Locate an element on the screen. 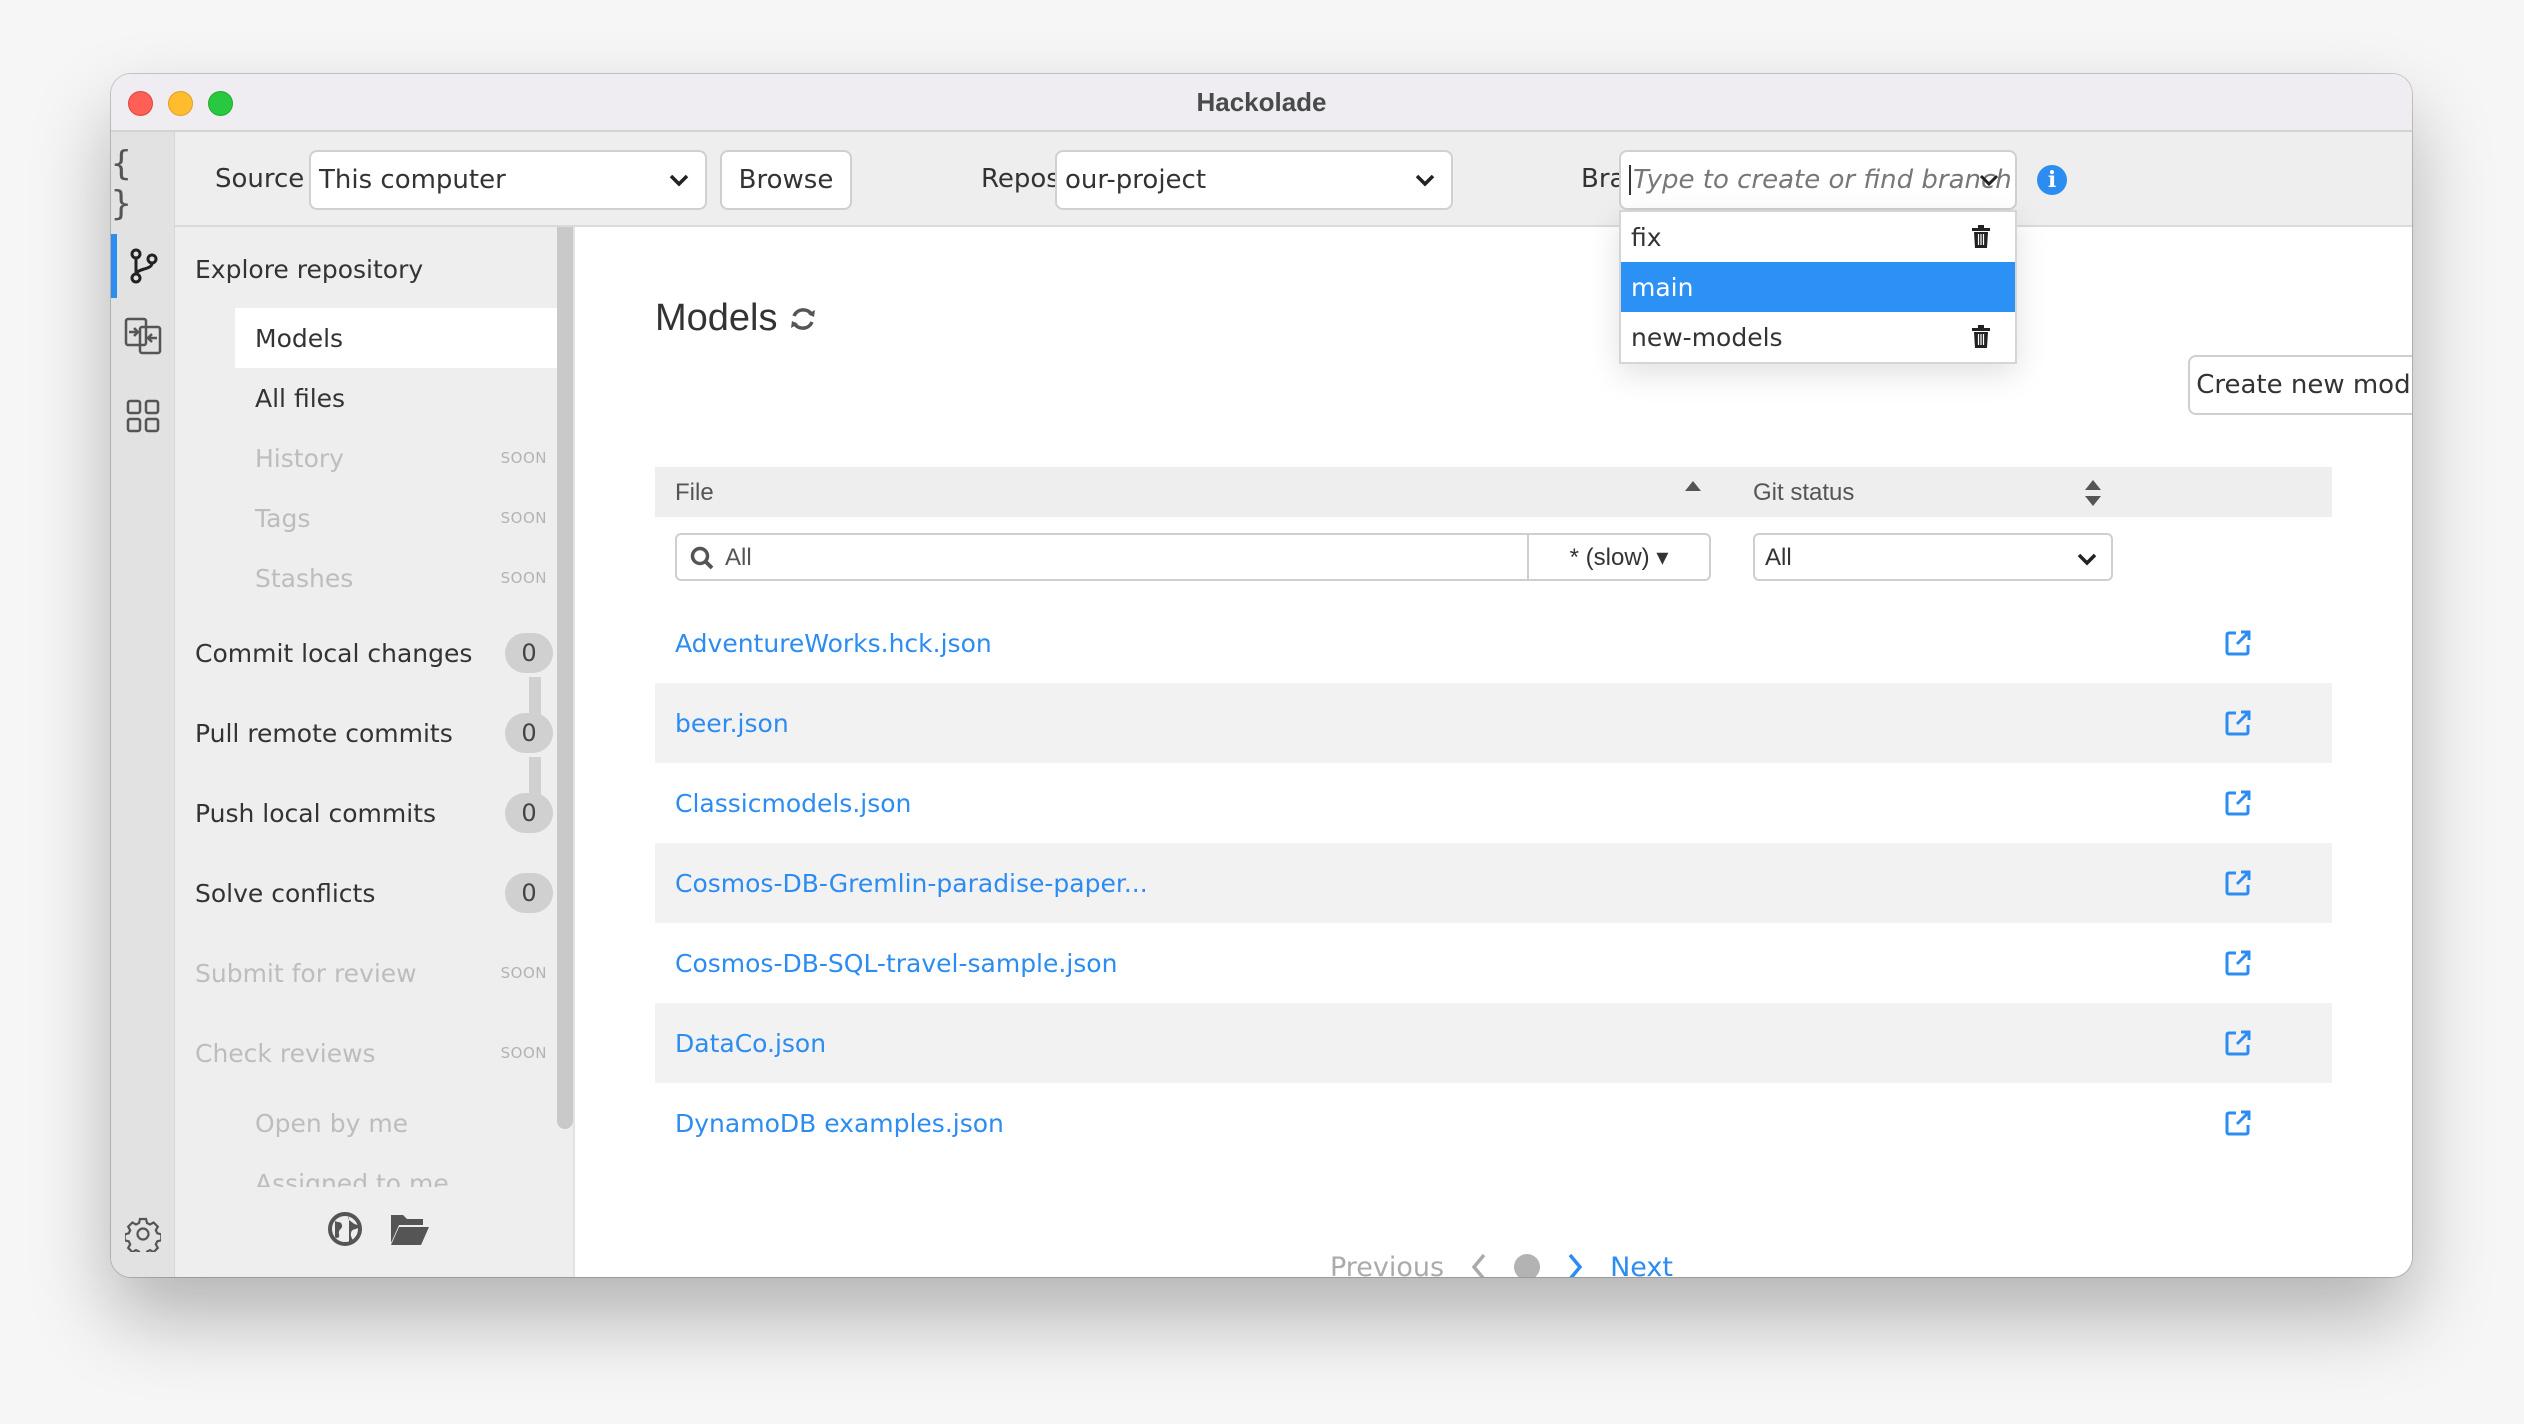  sidebar-item-label: Submit for review is located at coordinates (306, 973).